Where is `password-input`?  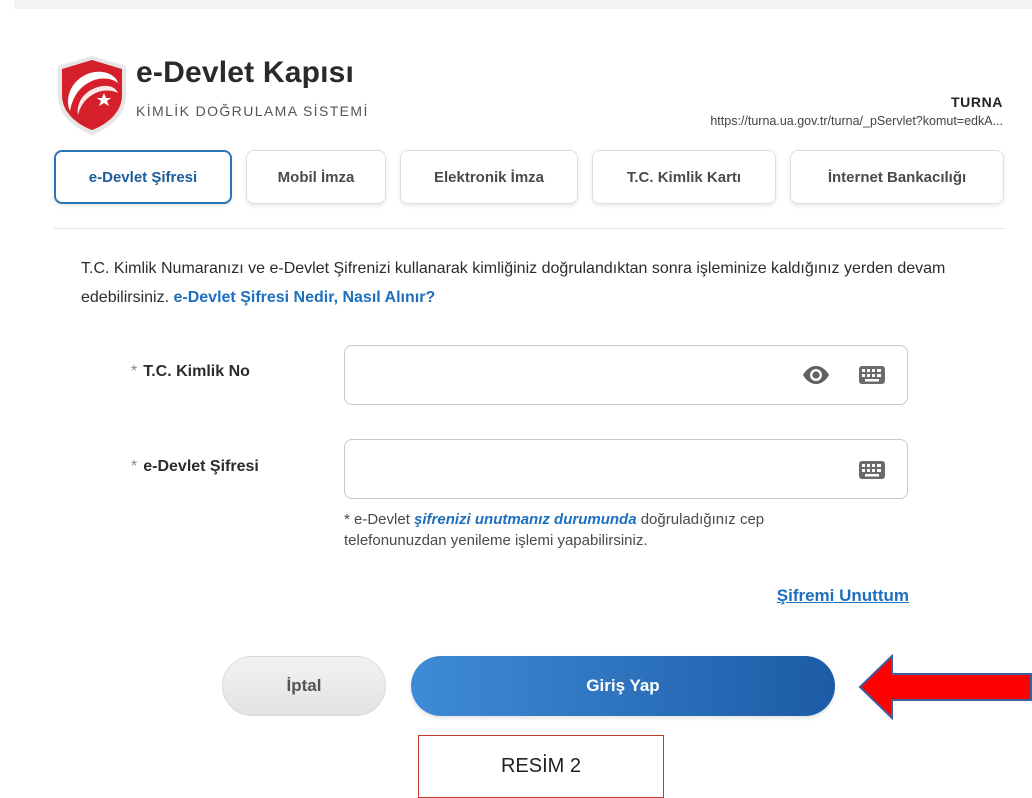 password-input is located at coordinates (576, 470).